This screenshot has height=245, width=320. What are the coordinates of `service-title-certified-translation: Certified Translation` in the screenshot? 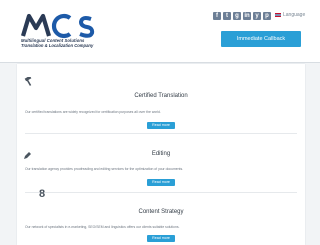 It's located at (161, 96).